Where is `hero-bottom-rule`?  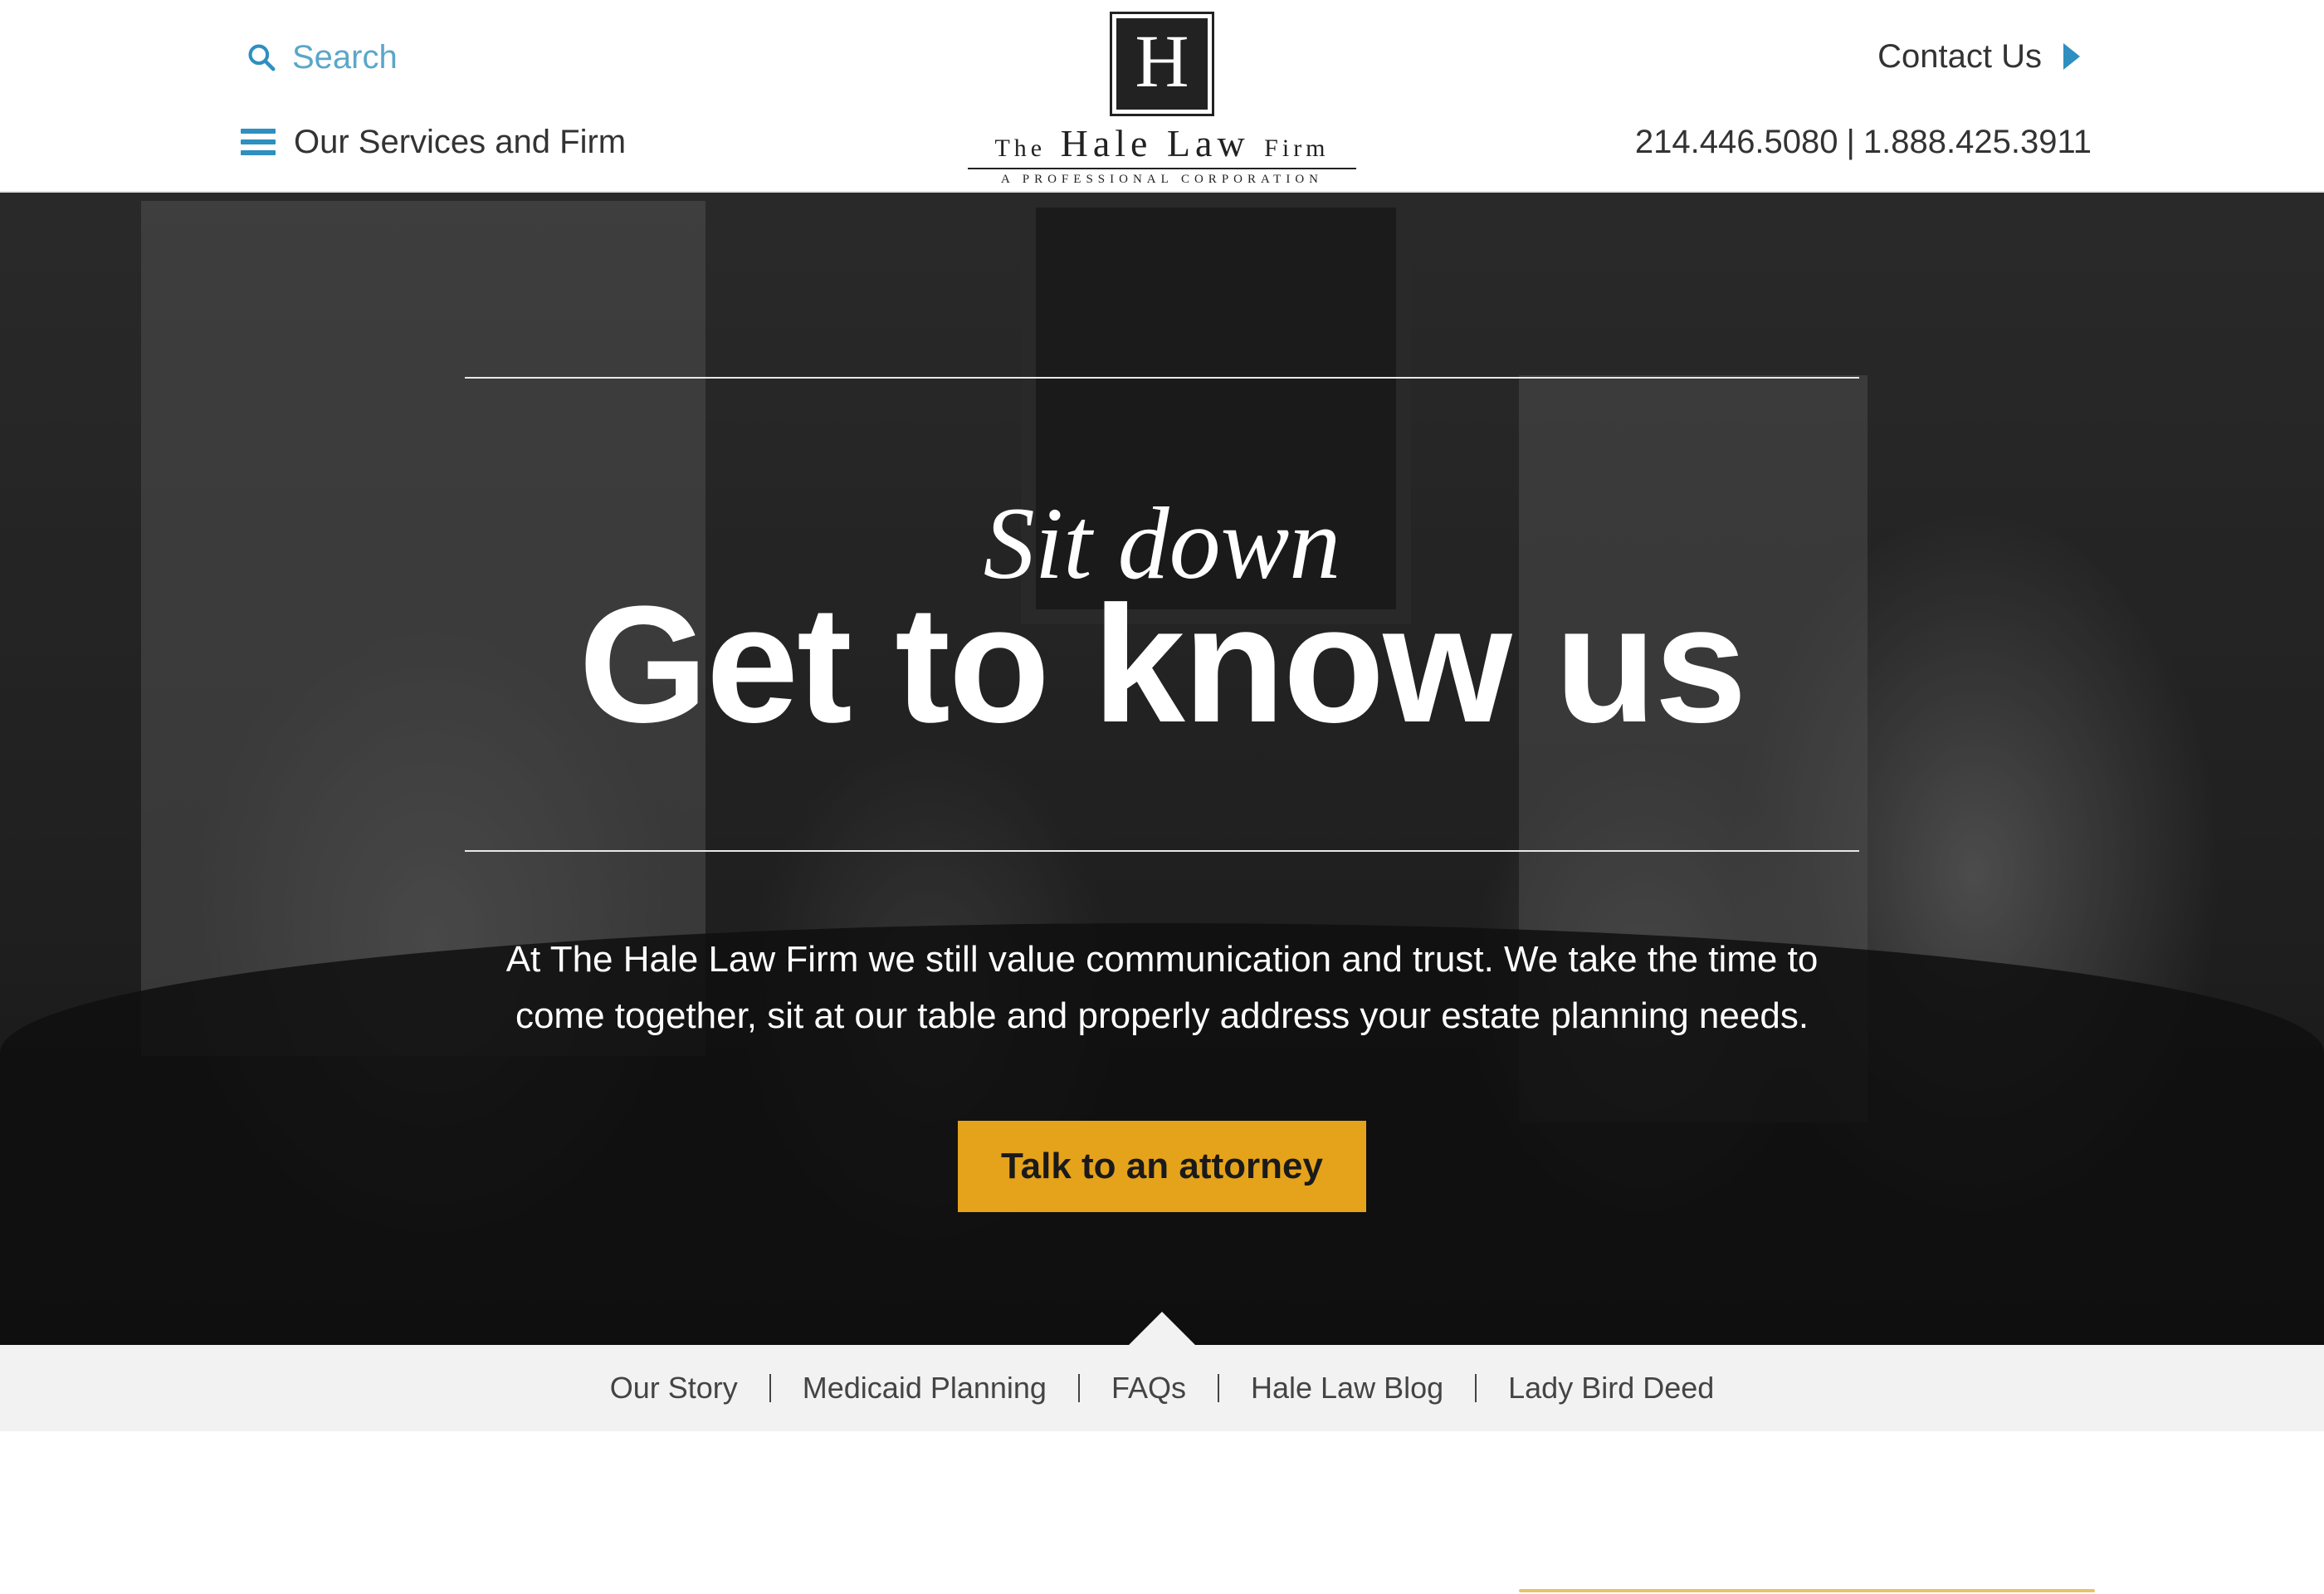 hero-bottom-rule is located at coordinates (1162, 851).